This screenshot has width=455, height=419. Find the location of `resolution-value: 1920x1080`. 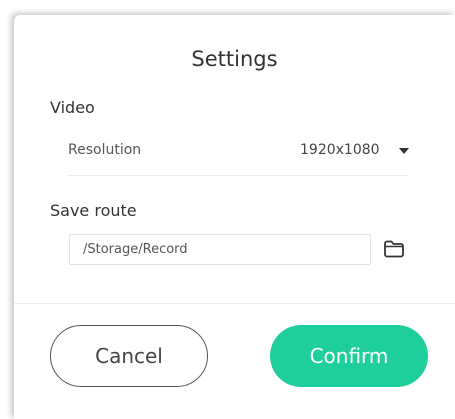

resolution-value: 1920x1080 is located at coordinates (340, 150).